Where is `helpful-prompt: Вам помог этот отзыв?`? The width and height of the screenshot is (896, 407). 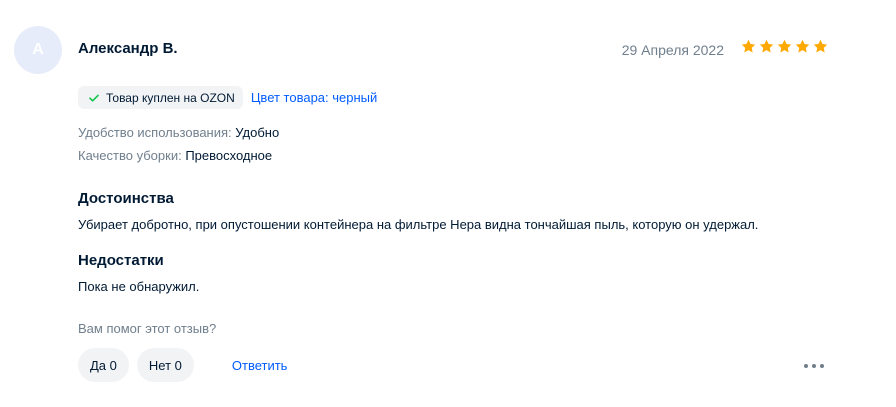
helpful-prompt: Вам помог этот отзыв? is located at coordinates (147, 328).